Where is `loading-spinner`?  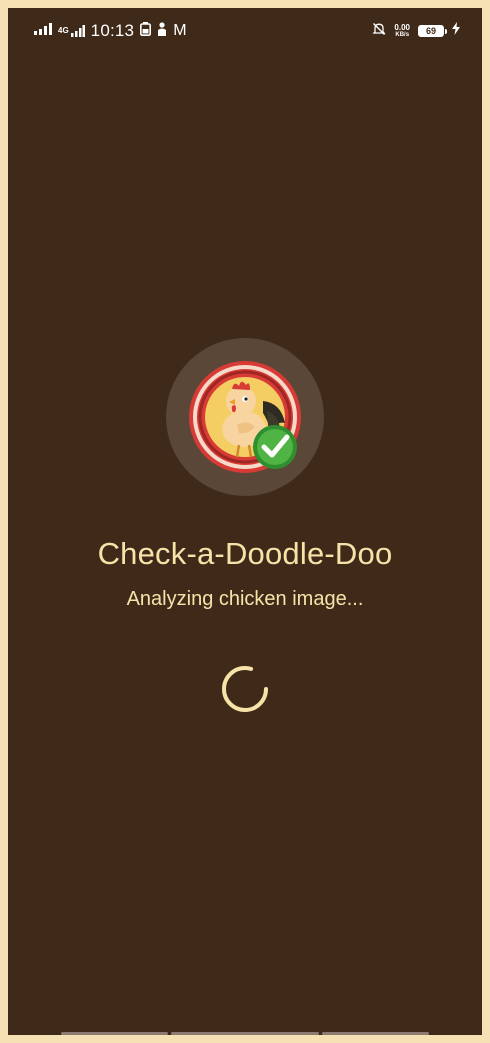
loading-spinner is located at coordinates (245, 689).